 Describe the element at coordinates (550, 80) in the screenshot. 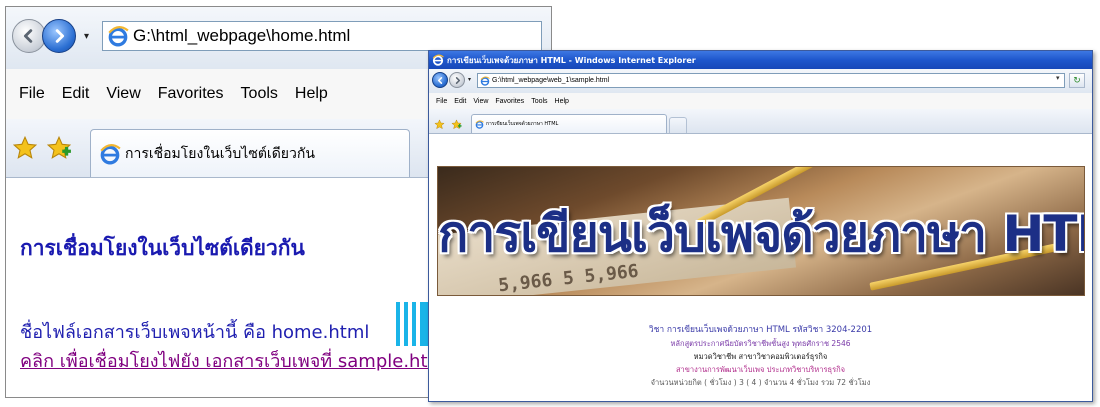

I see `address-text: G:\html_webpage\web_1\sample.html` at that location.